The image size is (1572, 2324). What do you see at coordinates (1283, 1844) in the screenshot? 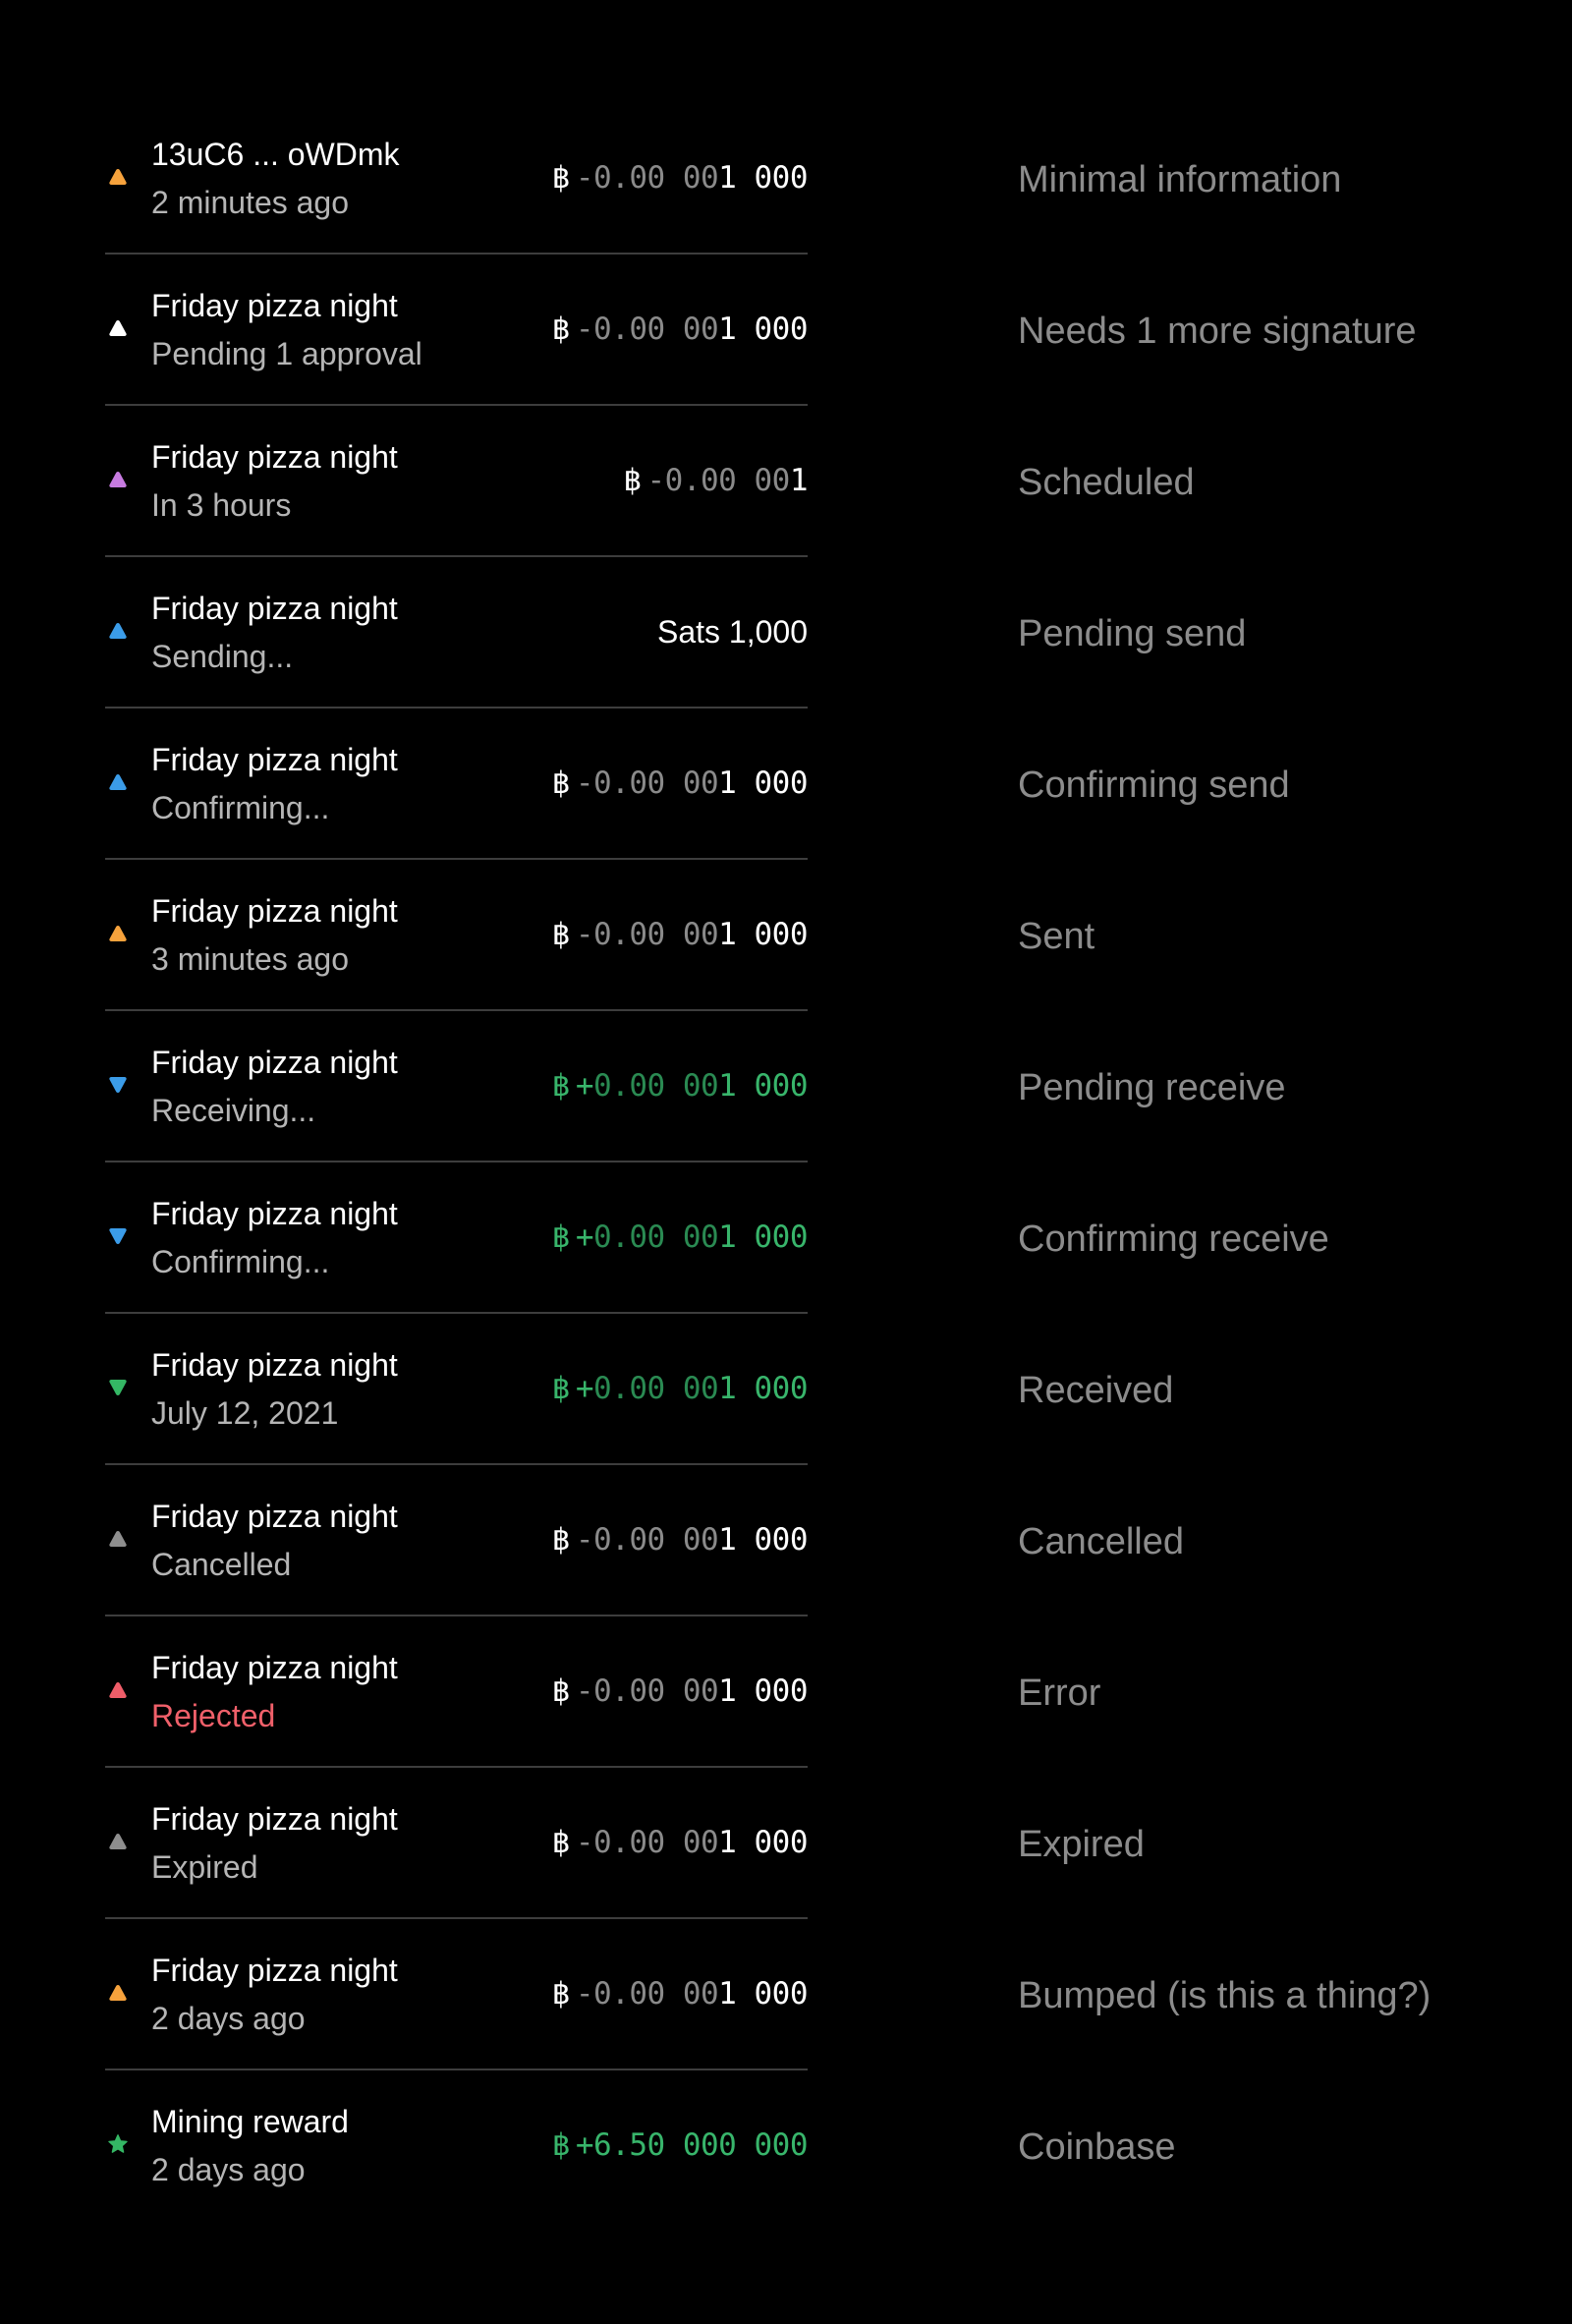
I see `state-label: Expired` at bounding box center [1283, 1844].